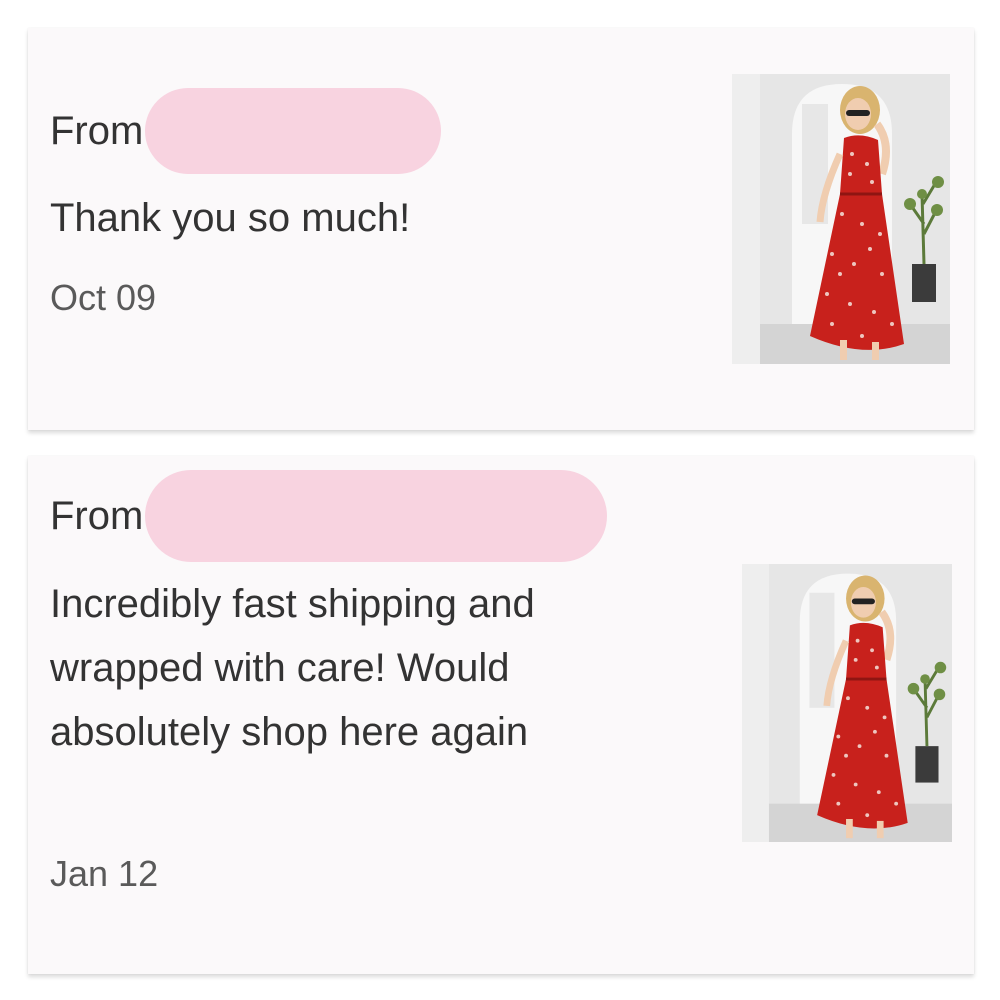 Image resolution: width=1000 pixels, height=1000 pixels. I want to click on review-message: Thank you so much!, so click(230, 218).